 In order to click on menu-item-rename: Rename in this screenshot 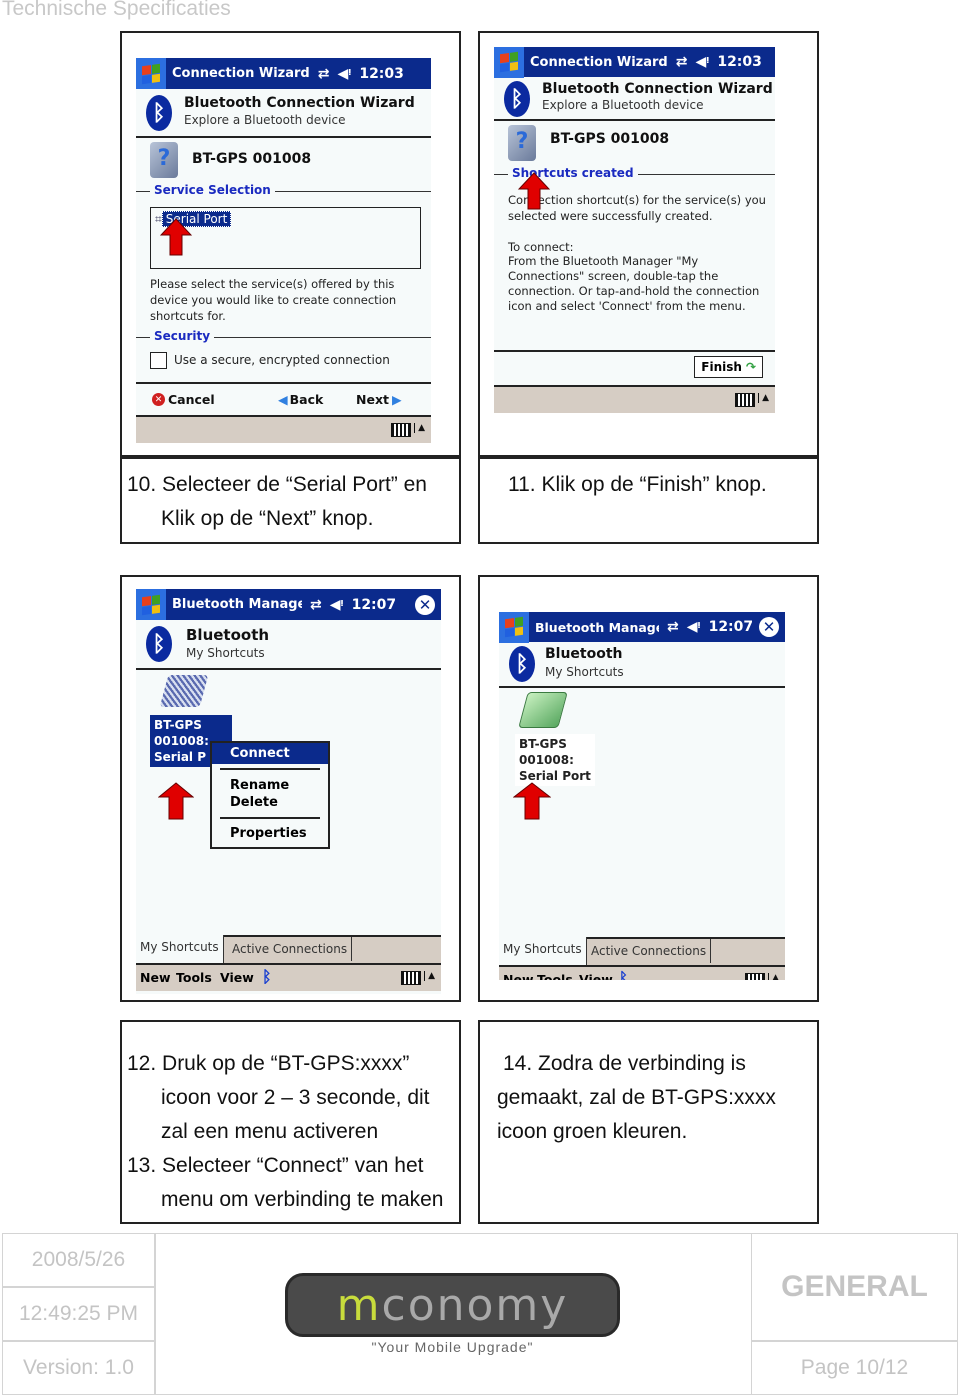, I will do `click(270, 784)`.